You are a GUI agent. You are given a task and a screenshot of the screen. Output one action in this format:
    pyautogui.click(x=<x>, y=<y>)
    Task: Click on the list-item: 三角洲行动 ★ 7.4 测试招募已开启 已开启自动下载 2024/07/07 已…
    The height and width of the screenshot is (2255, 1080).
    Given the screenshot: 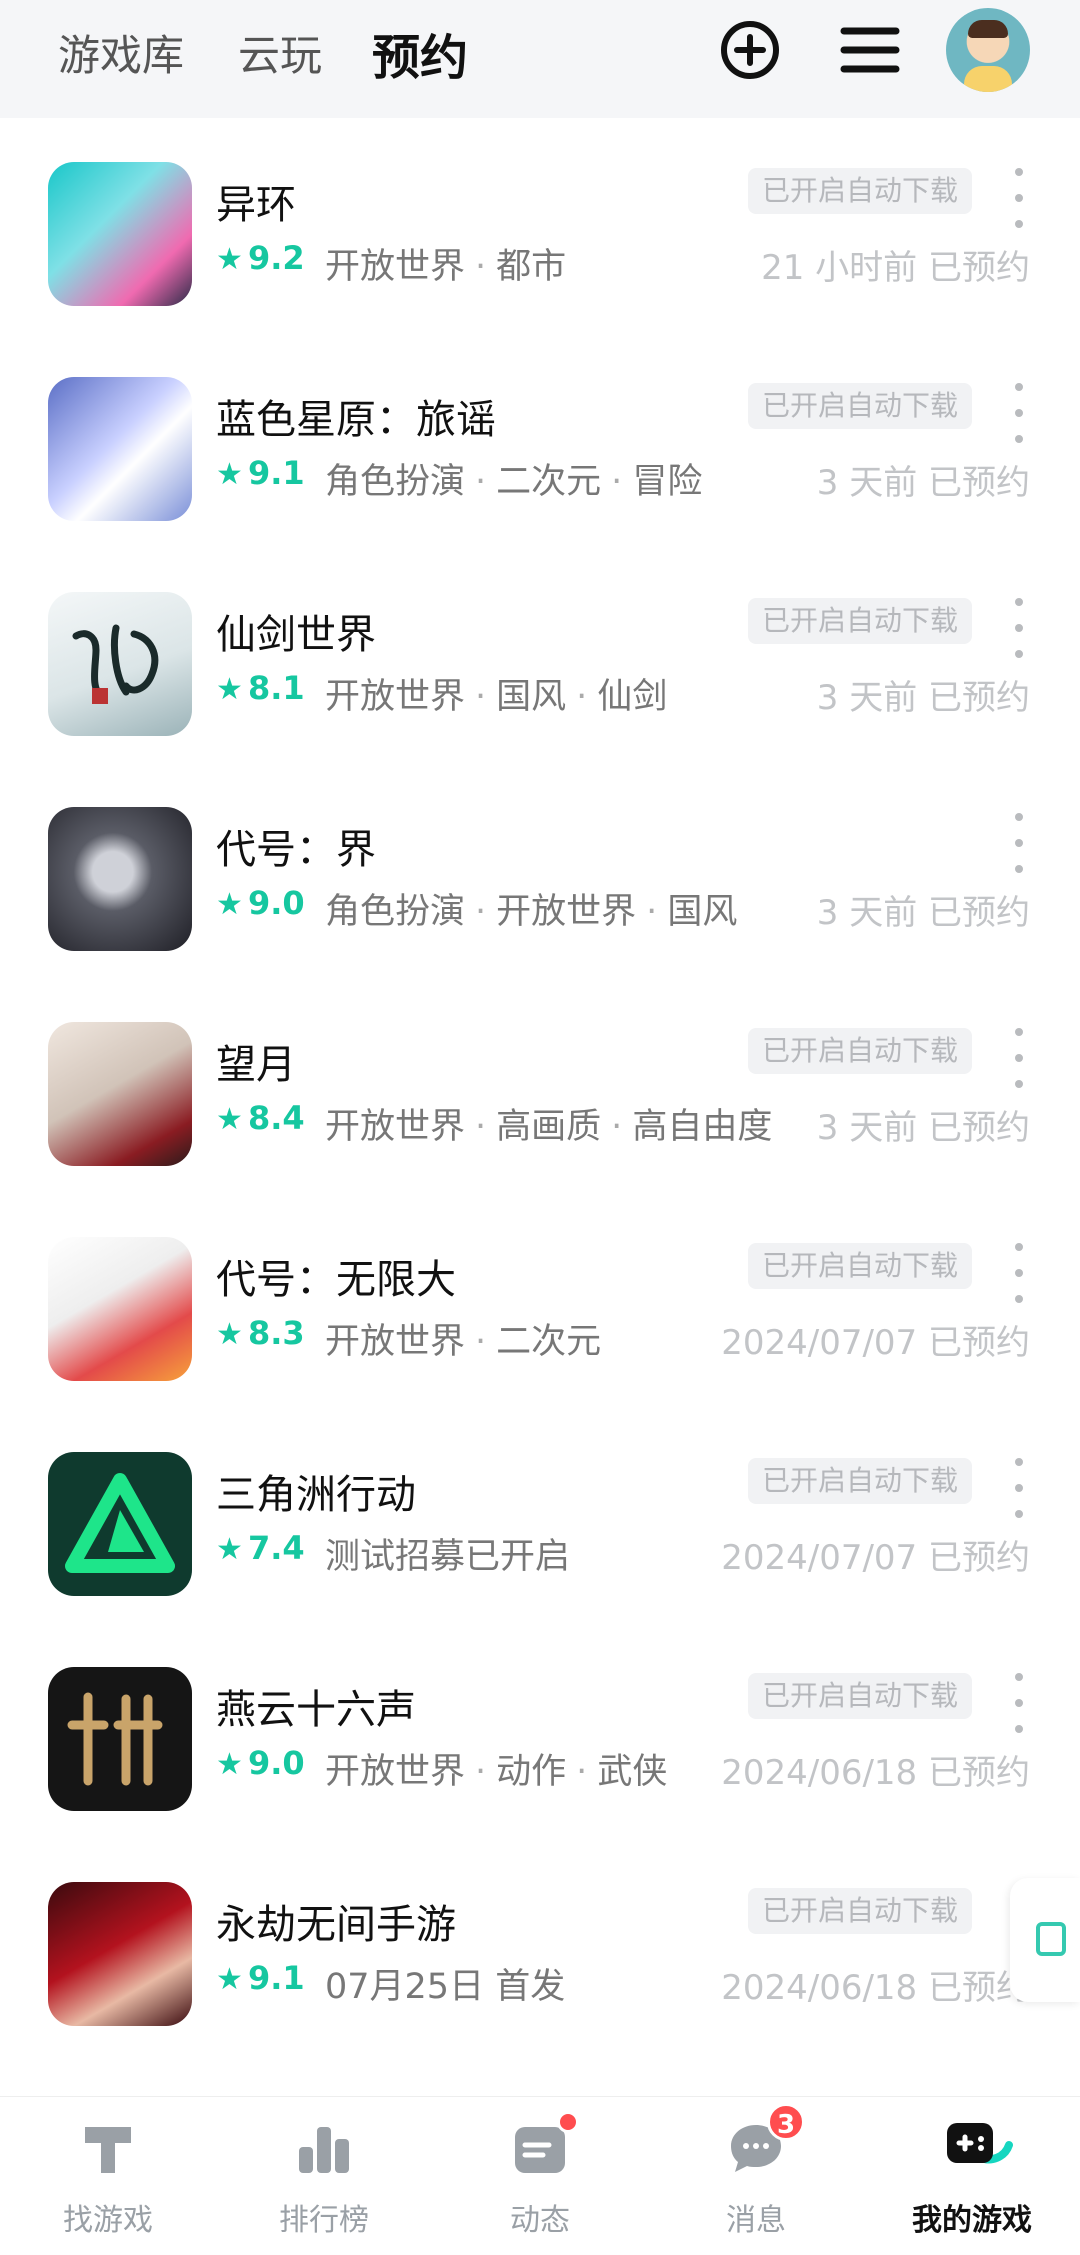 What is the action you would take?
    pyautogui.click(x=540, y=1515)
    